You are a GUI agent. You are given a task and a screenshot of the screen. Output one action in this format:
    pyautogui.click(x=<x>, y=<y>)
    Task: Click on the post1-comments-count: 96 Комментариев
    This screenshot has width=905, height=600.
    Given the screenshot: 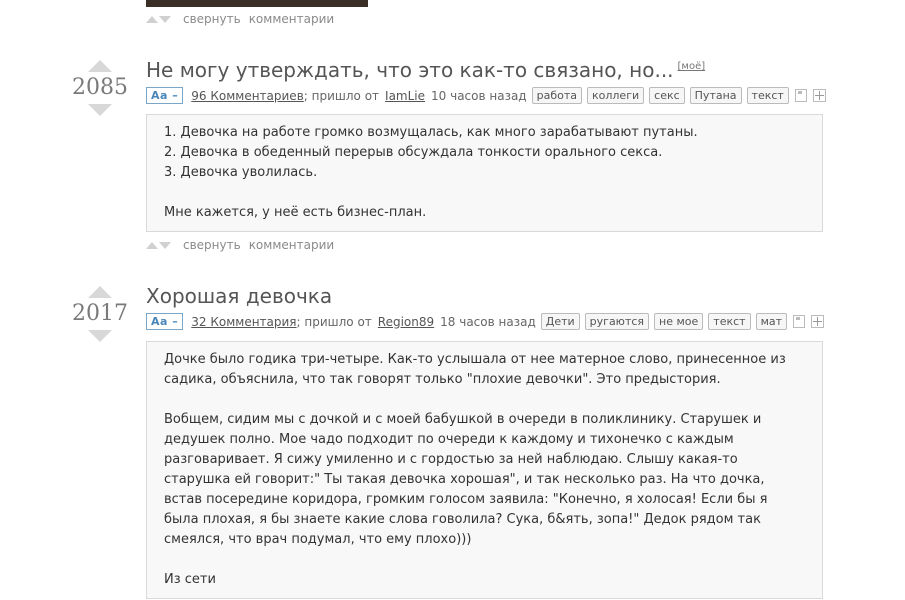 What is the action you would take?
    pyautogui.click(x=247, y=96)
    